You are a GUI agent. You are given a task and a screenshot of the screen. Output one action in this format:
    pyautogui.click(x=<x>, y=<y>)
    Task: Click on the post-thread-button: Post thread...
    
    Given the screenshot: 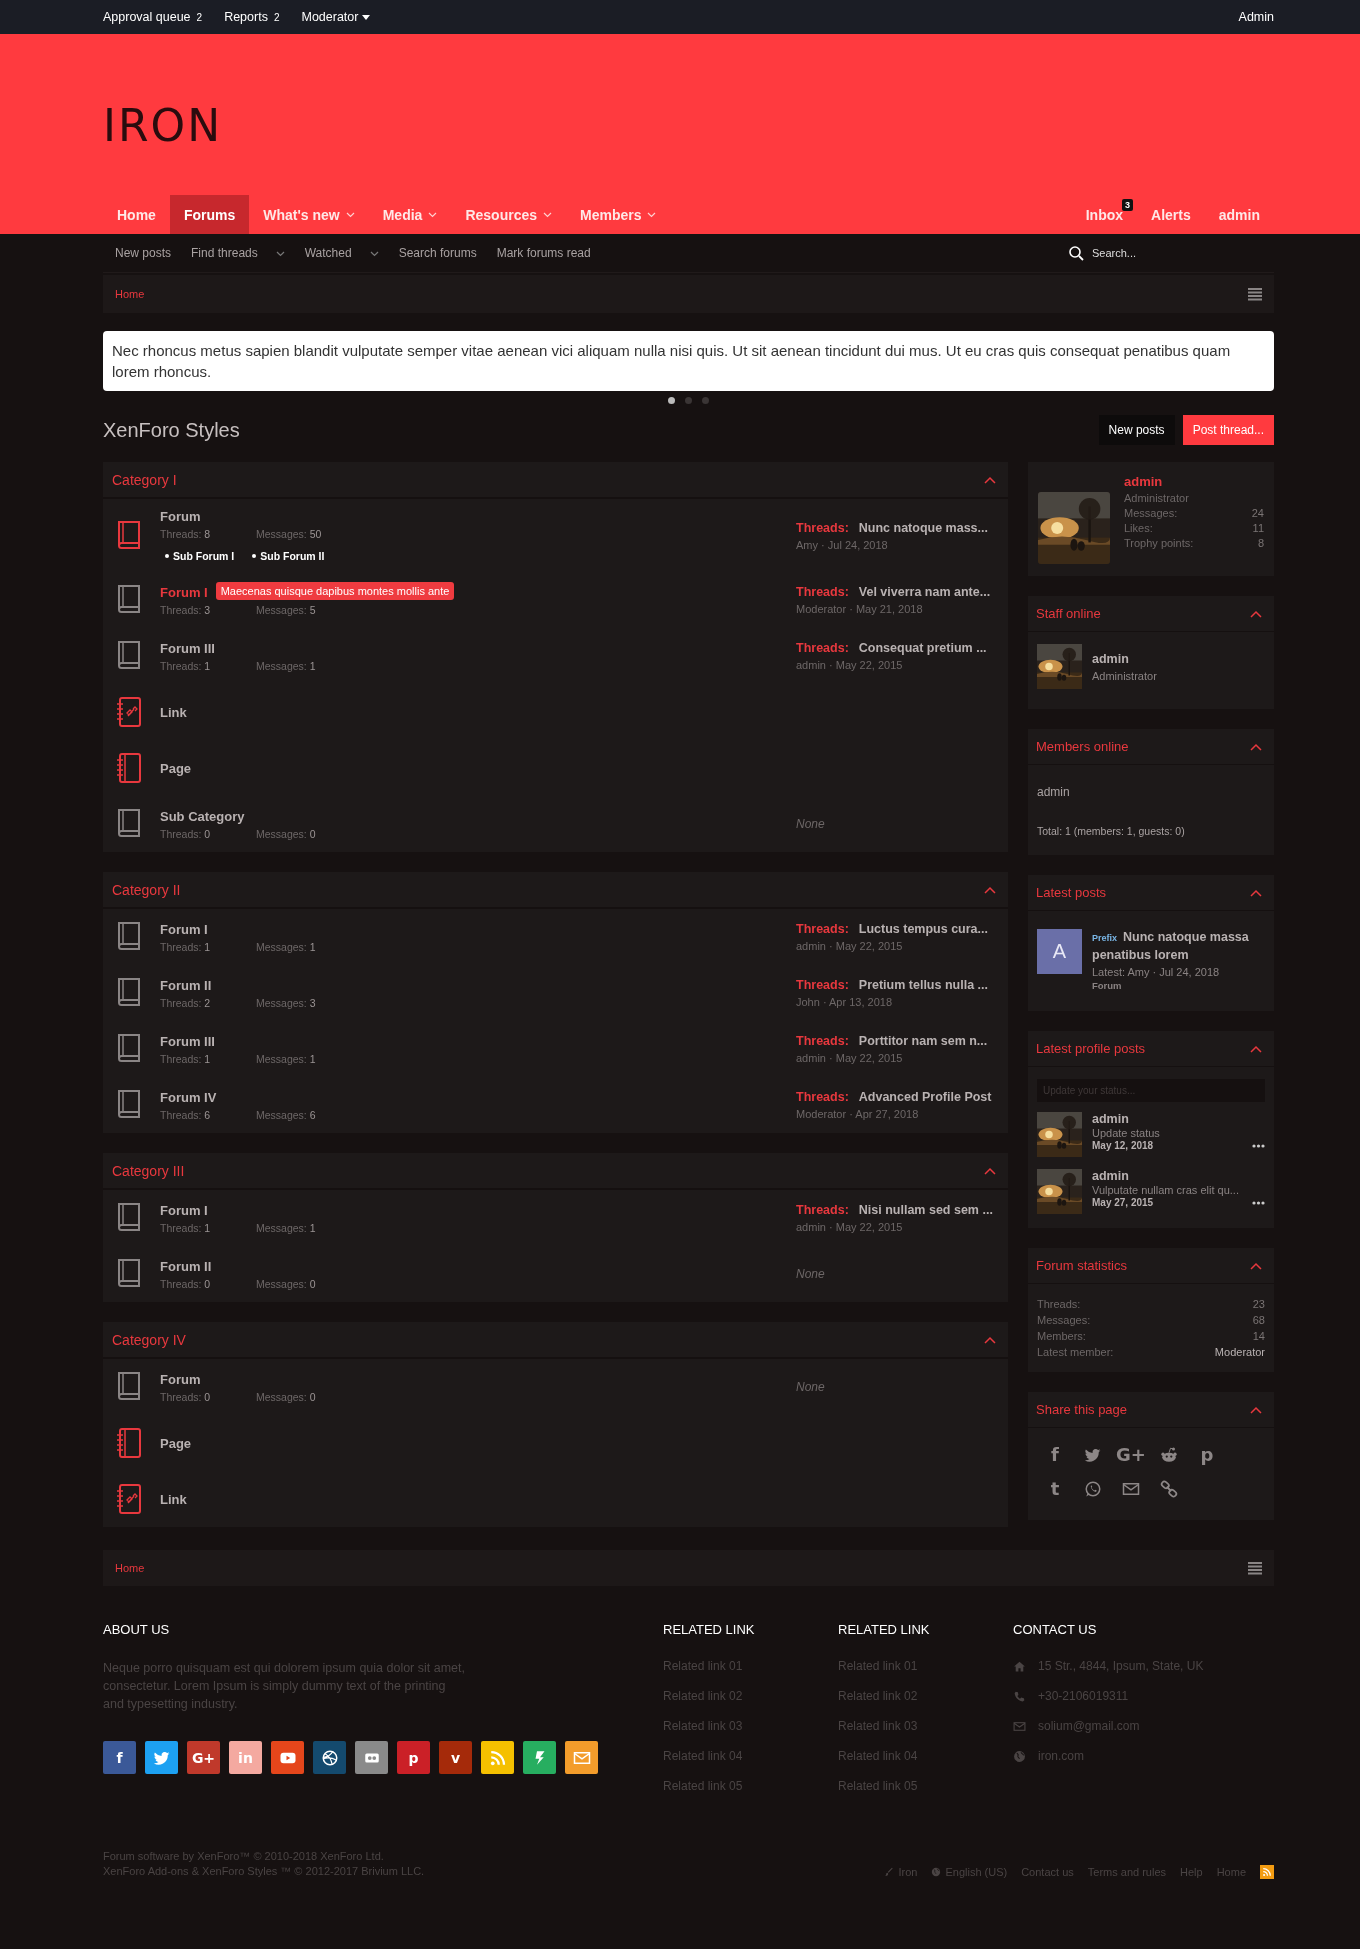 What is the action you would take?
    pyautogui.click(x=1228, y=430)
    